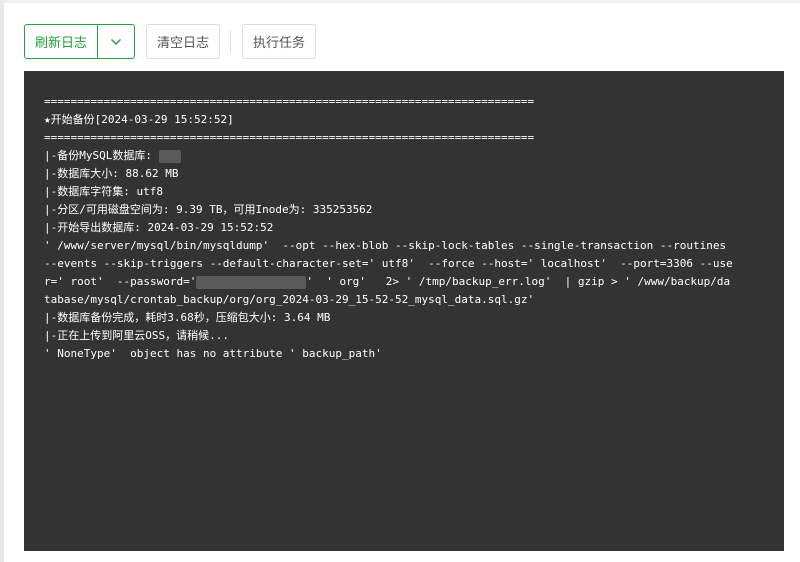 This screenshot has height=562, width=800. I want to click on clear-log-button: 清空日志, so click(183, 41).